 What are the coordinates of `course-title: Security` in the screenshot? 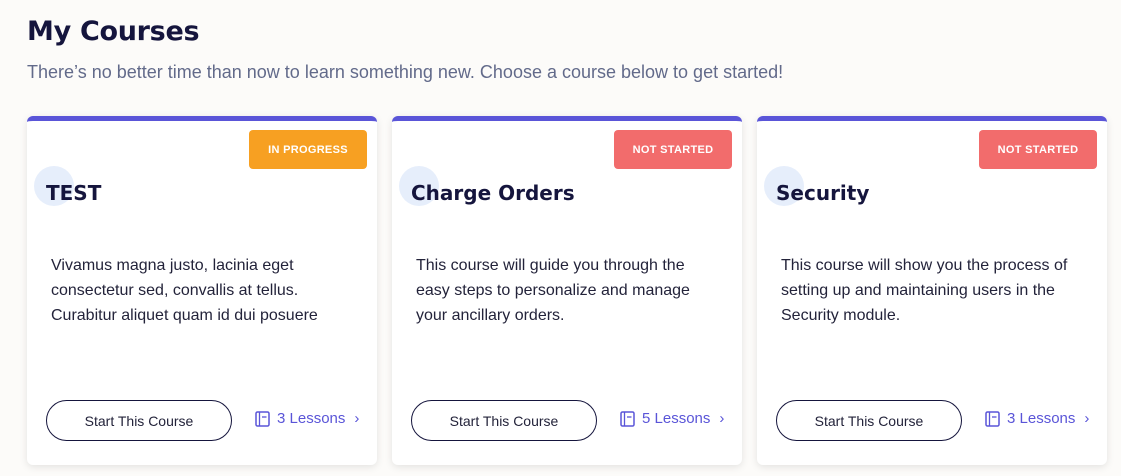 It's located at (823, 193).